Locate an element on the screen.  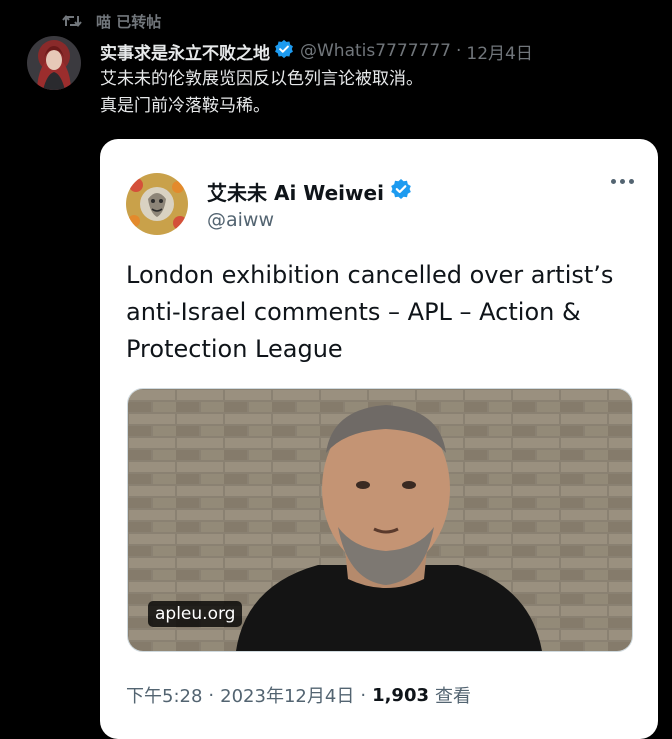
quote-author-handle: @aiww is located at coordinates (240, 220).